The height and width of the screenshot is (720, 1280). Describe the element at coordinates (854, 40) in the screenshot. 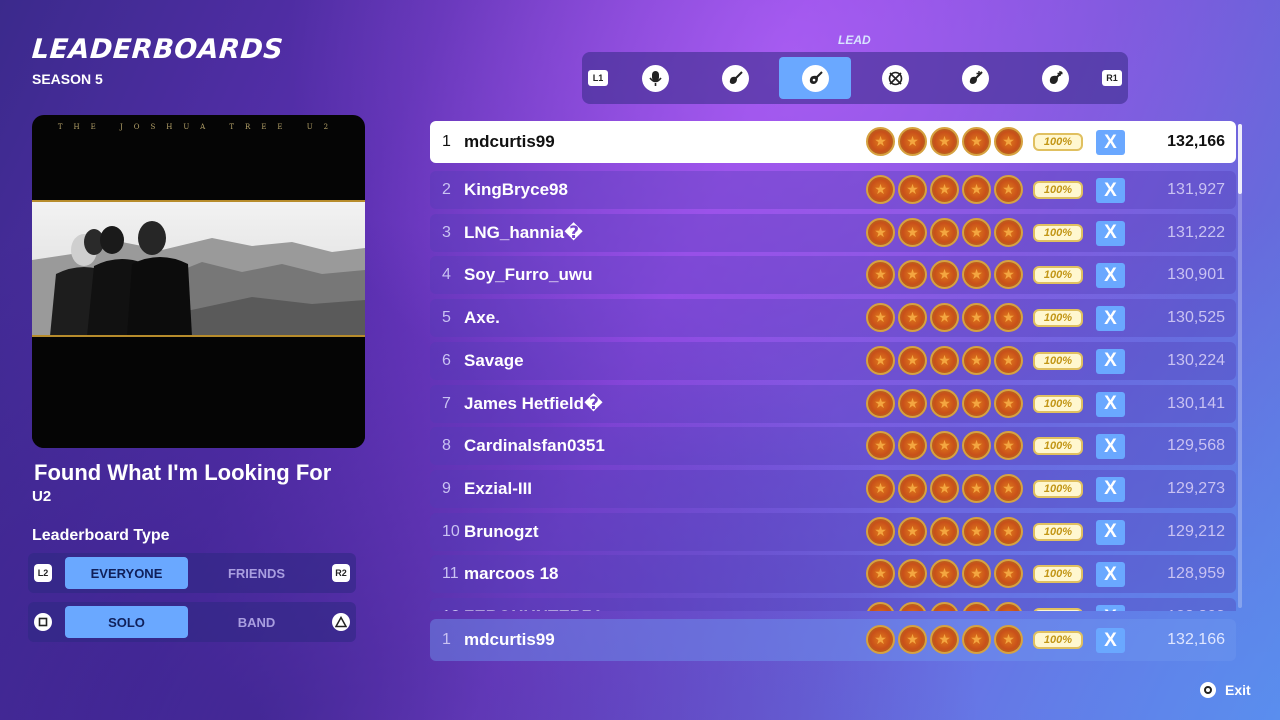

I see `instrument-selected-label: LEAD` at that location.